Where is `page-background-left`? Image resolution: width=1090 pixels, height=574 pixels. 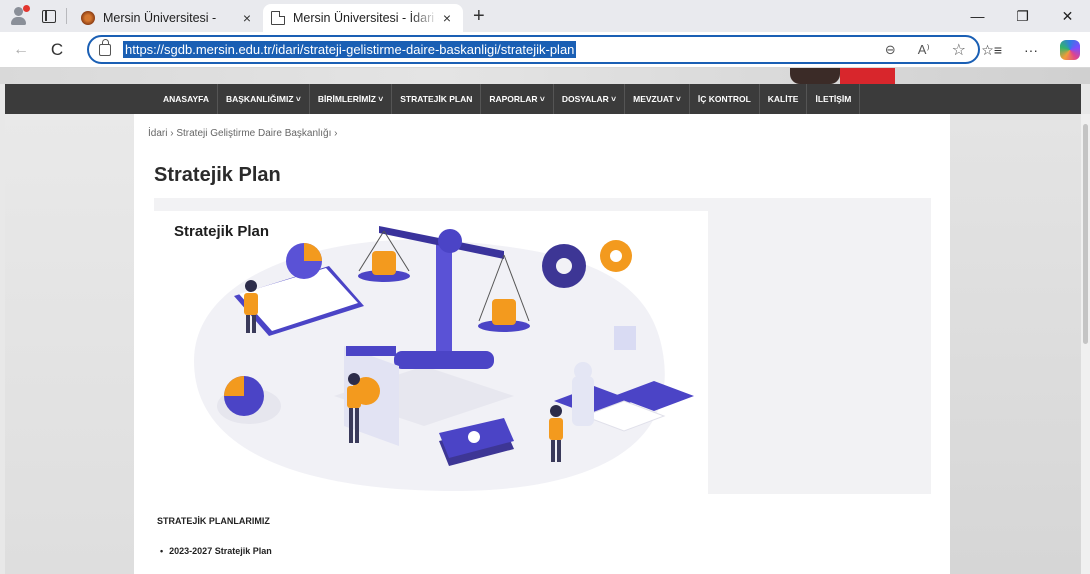
page-background-left is located at coordinates (69, 344).